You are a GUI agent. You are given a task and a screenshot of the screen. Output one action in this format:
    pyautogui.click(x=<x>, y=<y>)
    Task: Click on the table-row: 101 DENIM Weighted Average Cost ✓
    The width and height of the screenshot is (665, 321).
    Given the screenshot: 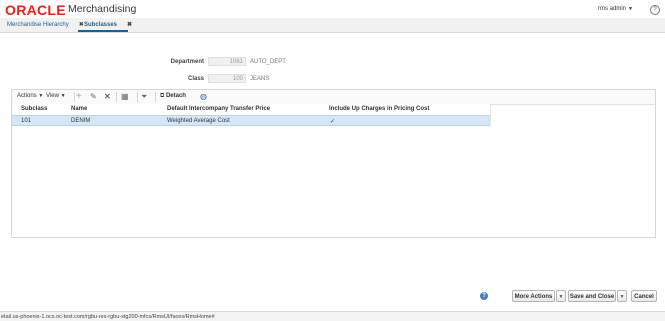 What is the action you would take?
    pyautogui.click(x=251, y=120)
    